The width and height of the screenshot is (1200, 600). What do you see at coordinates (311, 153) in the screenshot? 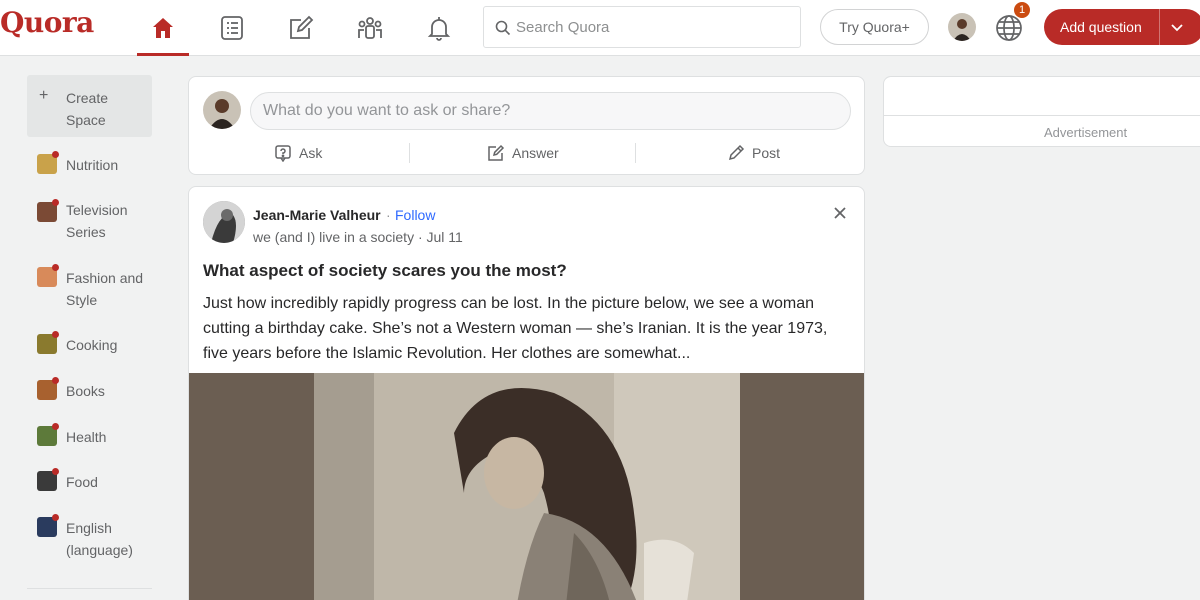
I see `ask-label: Ask` at bounding box center [311, 153].